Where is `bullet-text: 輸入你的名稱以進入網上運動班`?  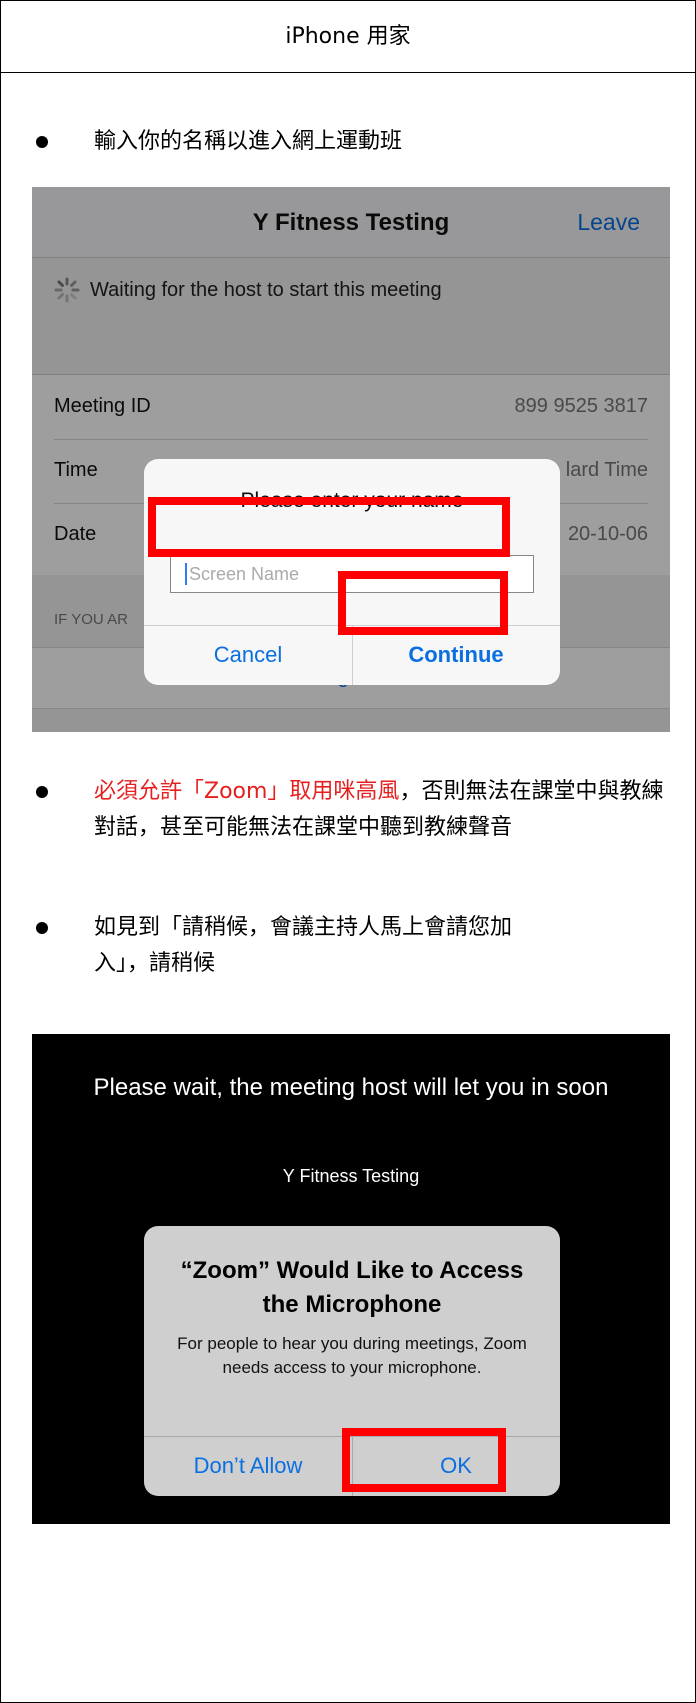 bullet-text: 輸入你的名稱以進入網上運動班 is located at coordinates (248, 141).